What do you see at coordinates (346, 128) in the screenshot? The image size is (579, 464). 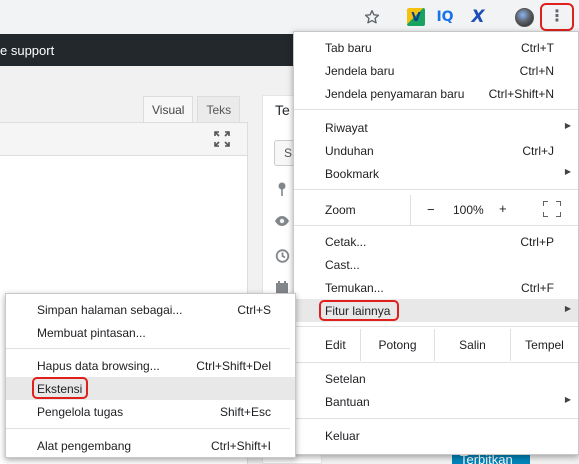 I see `menu-item-label: Riwayat` at bounding box center [346, 128].